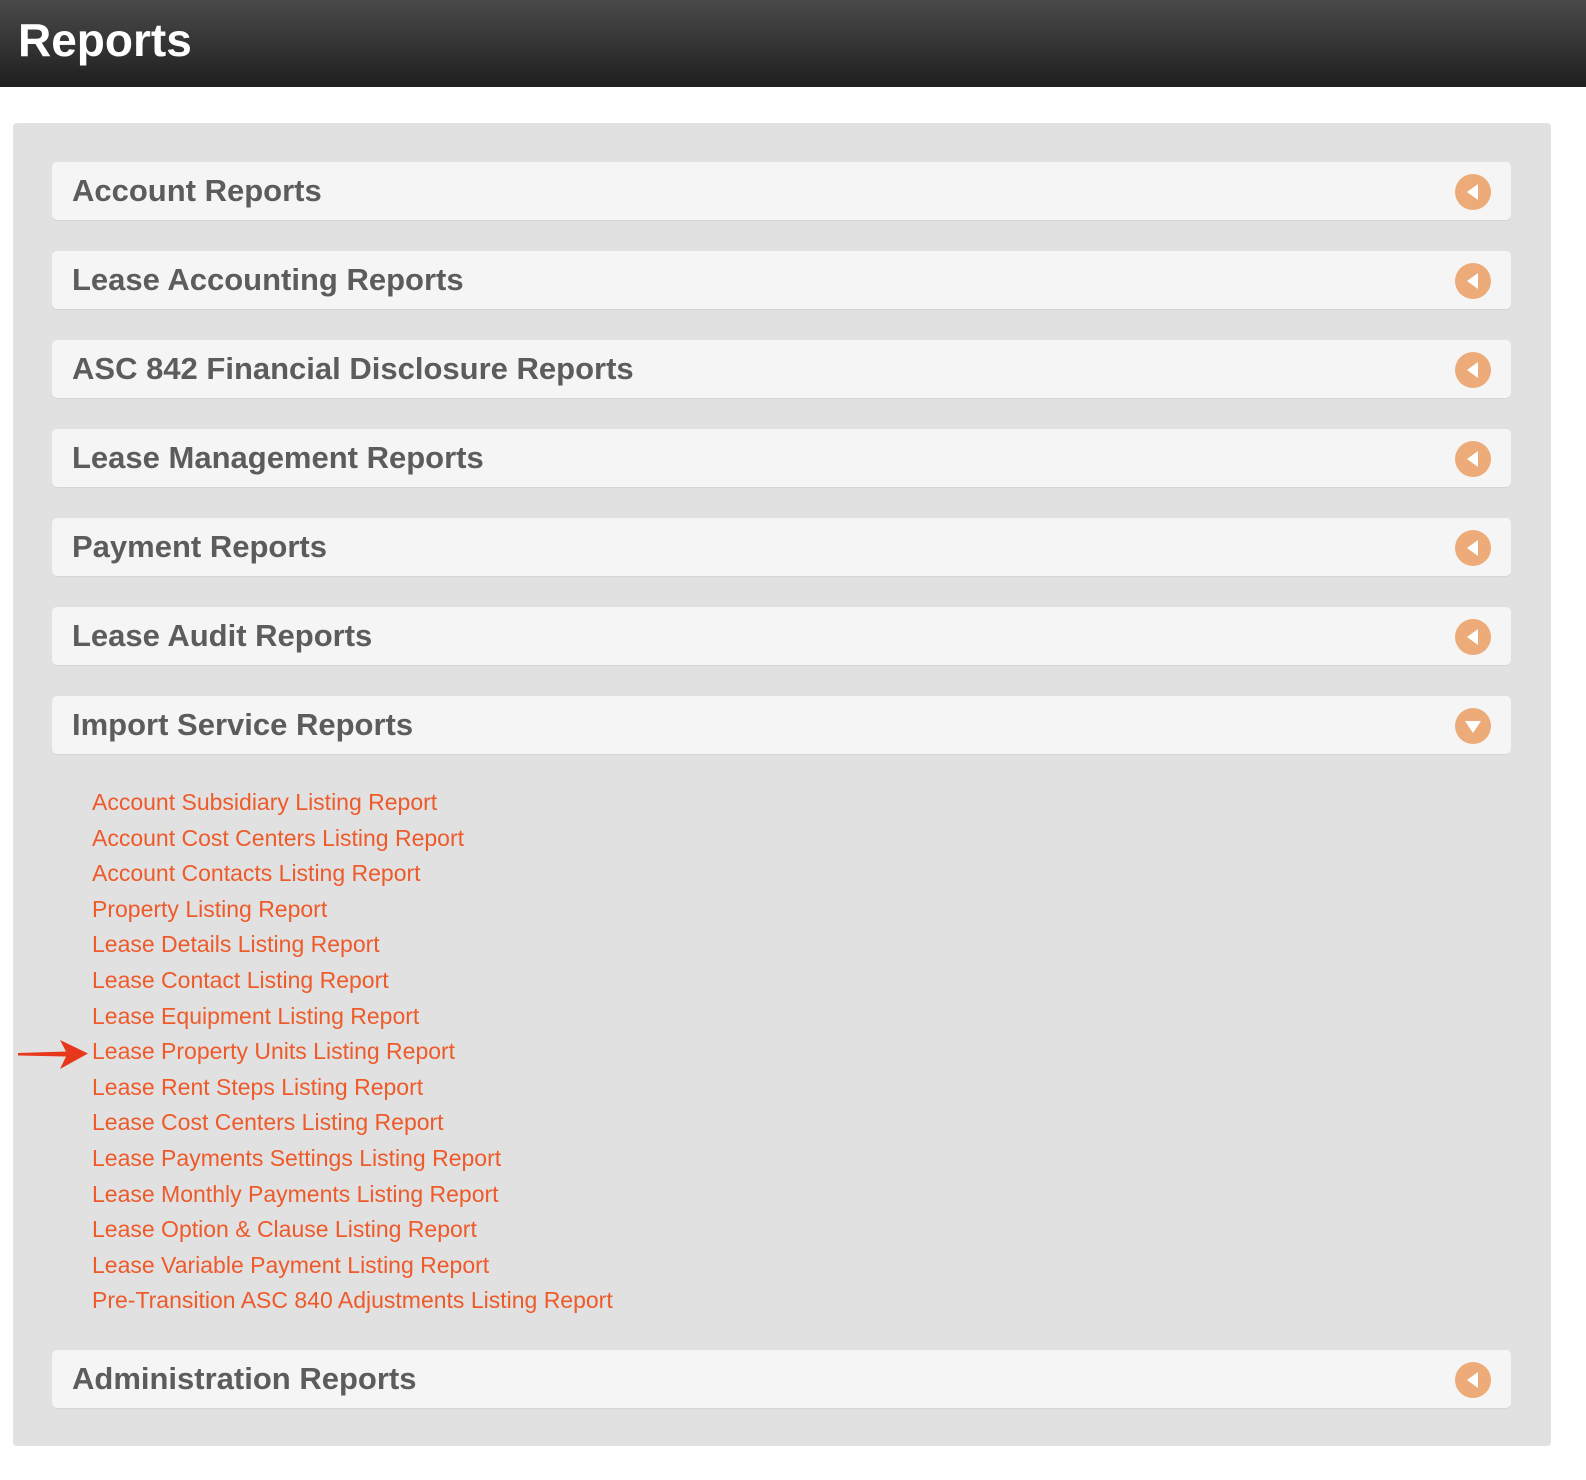 The height and width of the screenshot is (1480, 1586). I want to click on report-link: Lease Option & Clause Listing Report, so click(284, 1229).